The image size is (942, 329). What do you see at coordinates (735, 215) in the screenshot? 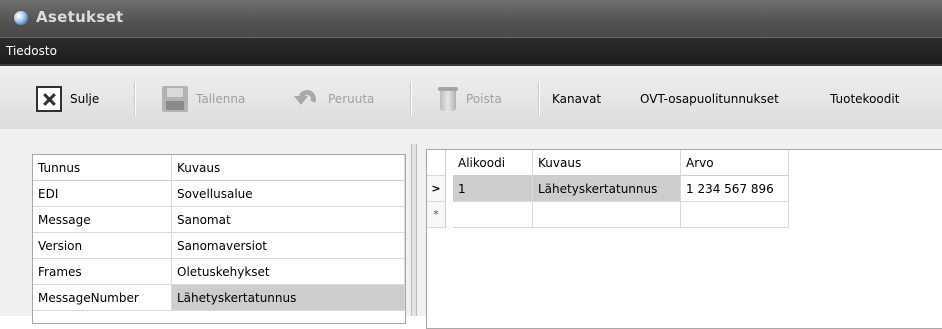
I see `cell-arvo-new` at bounding box center [735, 215].